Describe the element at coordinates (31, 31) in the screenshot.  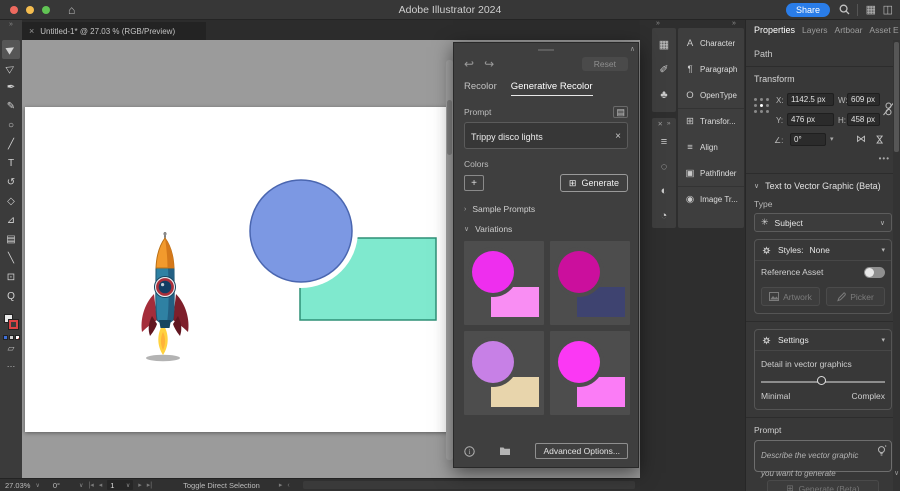
I see `tab-close-icon: ×` at that location.